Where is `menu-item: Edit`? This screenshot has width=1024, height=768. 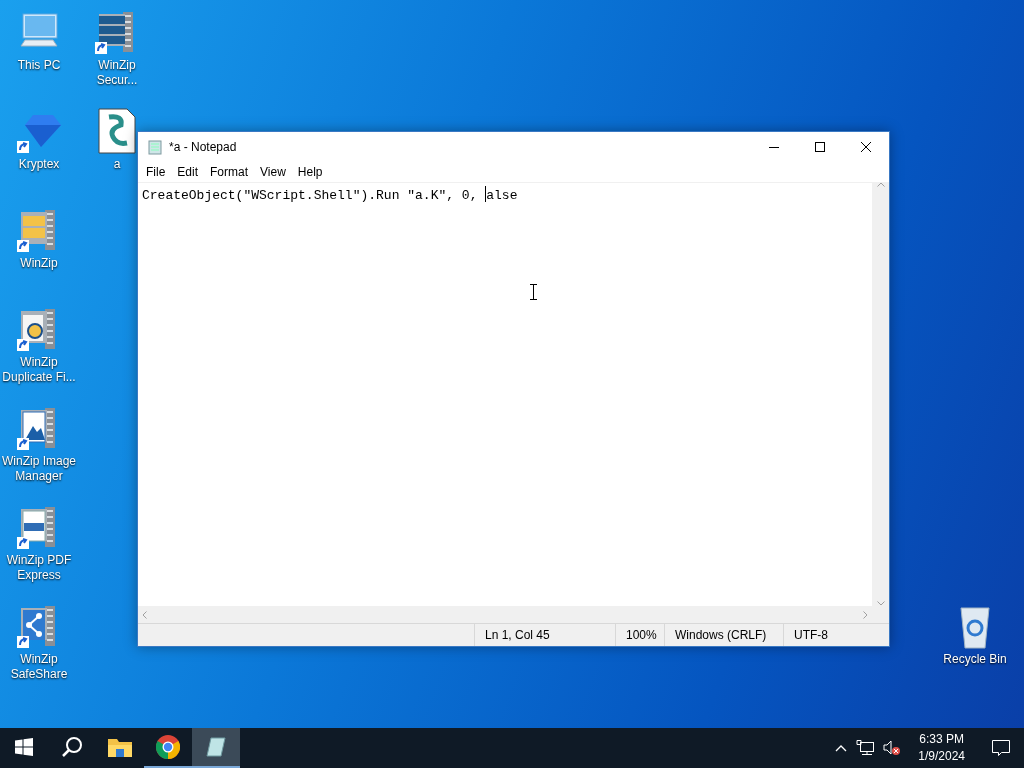
menu-item: Edit is located at coordinates (188, 171).